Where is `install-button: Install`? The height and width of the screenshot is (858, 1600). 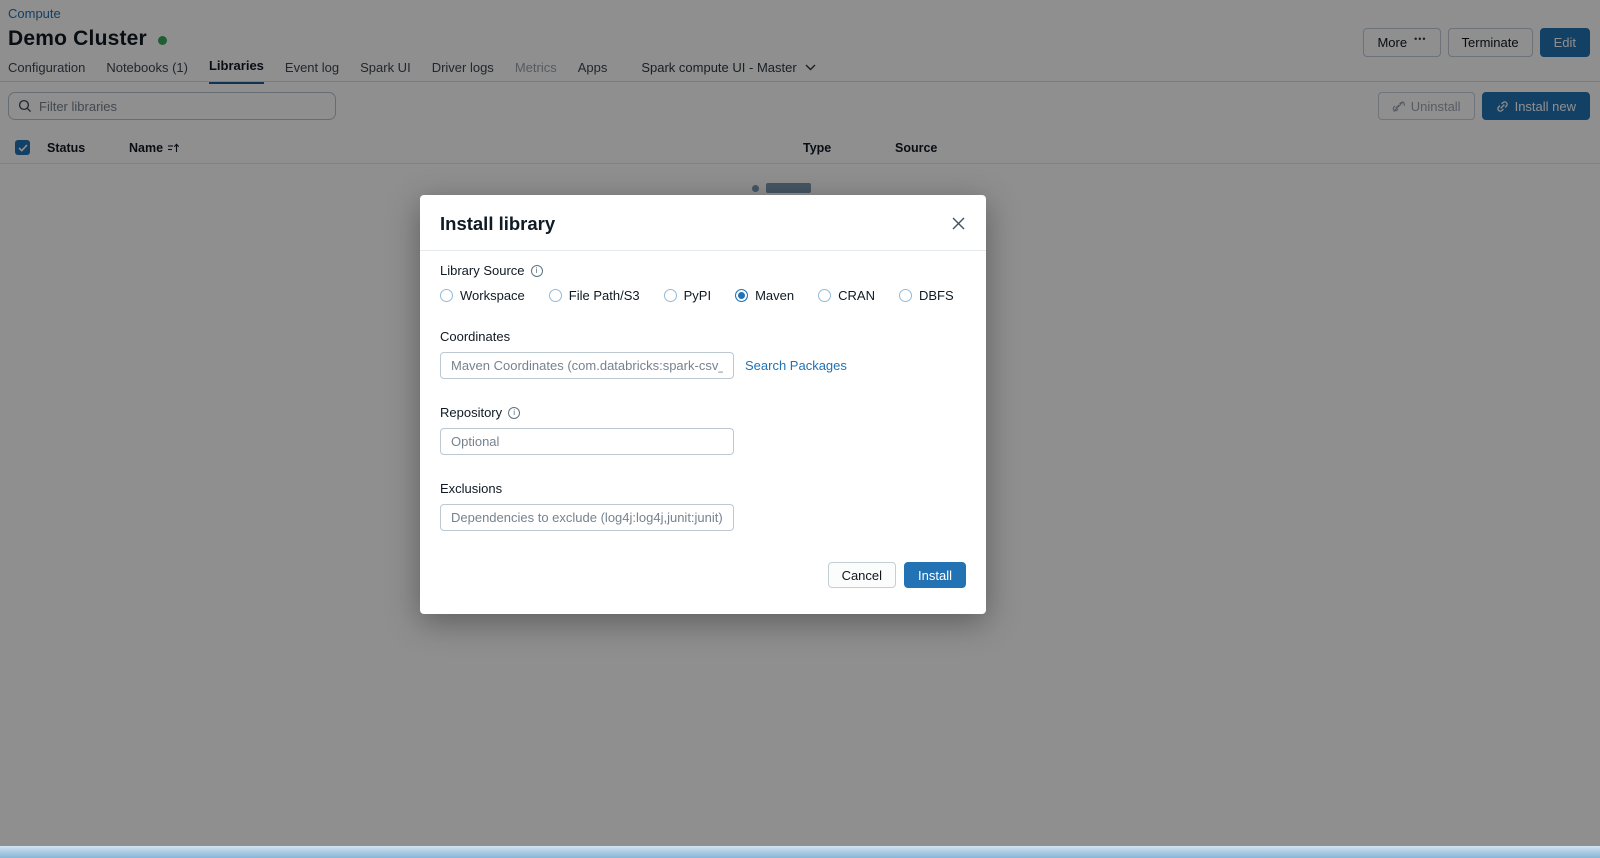
install-button: Install is located at coordinates (935, 575).